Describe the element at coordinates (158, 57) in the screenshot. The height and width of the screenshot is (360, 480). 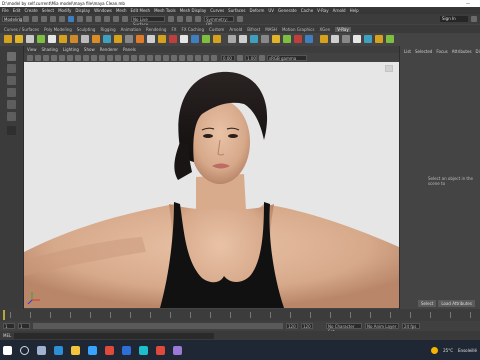
I see `shadows-icon` at that location.